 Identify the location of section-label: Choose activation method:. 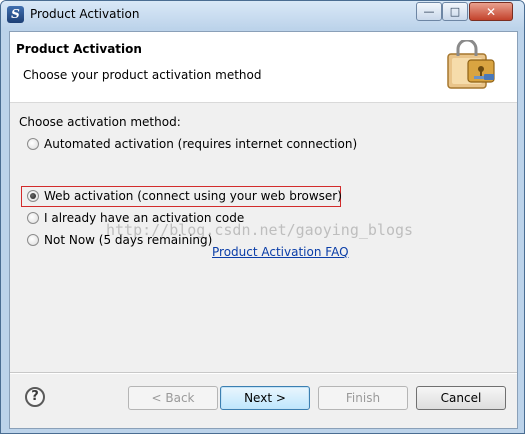
(100, 122).